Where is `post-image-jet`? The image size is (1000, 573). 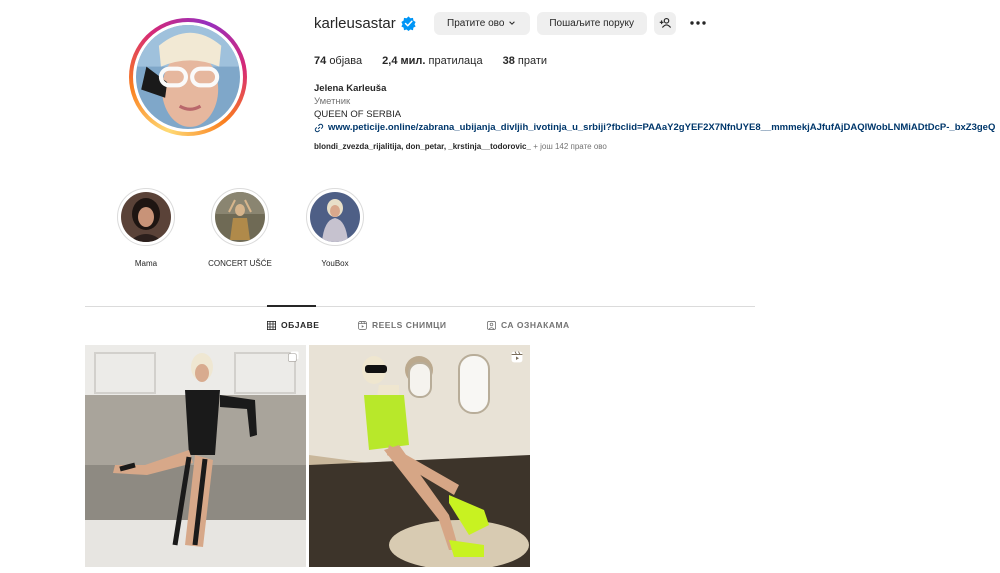 post-image-jet is located at coordinates (419, 456).